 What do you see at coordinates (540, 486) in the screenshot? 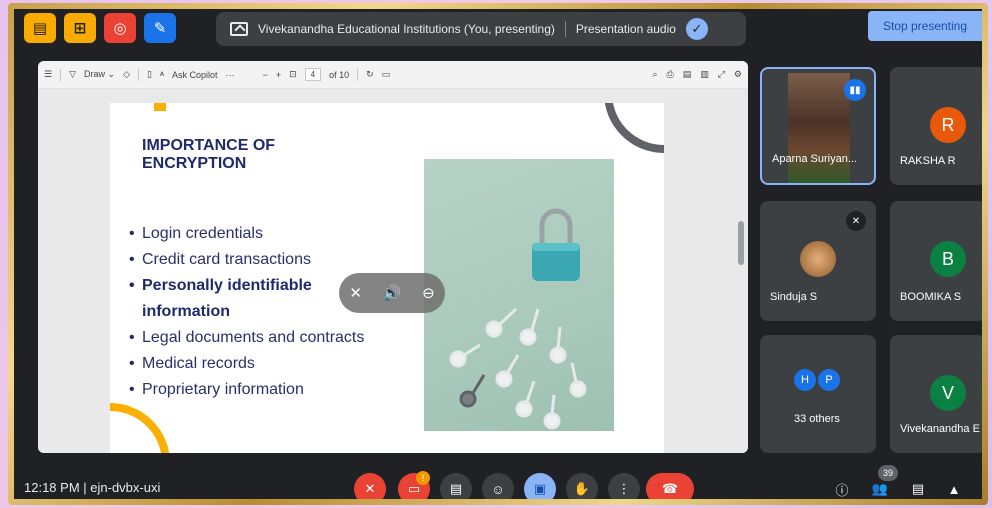
I see `present-button: ▣` at bounding box center [540, 486].